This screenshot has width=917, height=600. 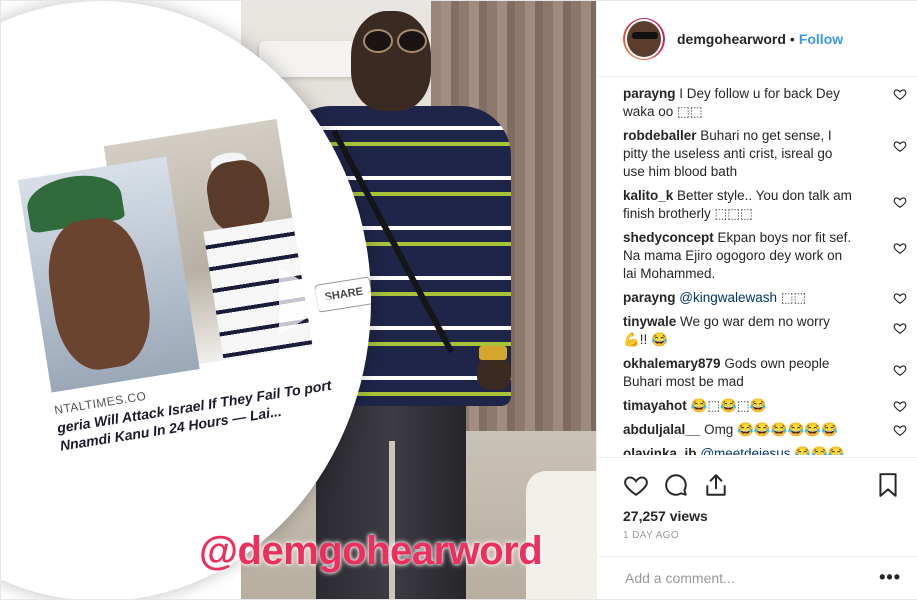 What do you see at coordinates (792, 297) in the screenshot?
I see `comment-text: ⬚⬚` at bounding box center [792, 297].